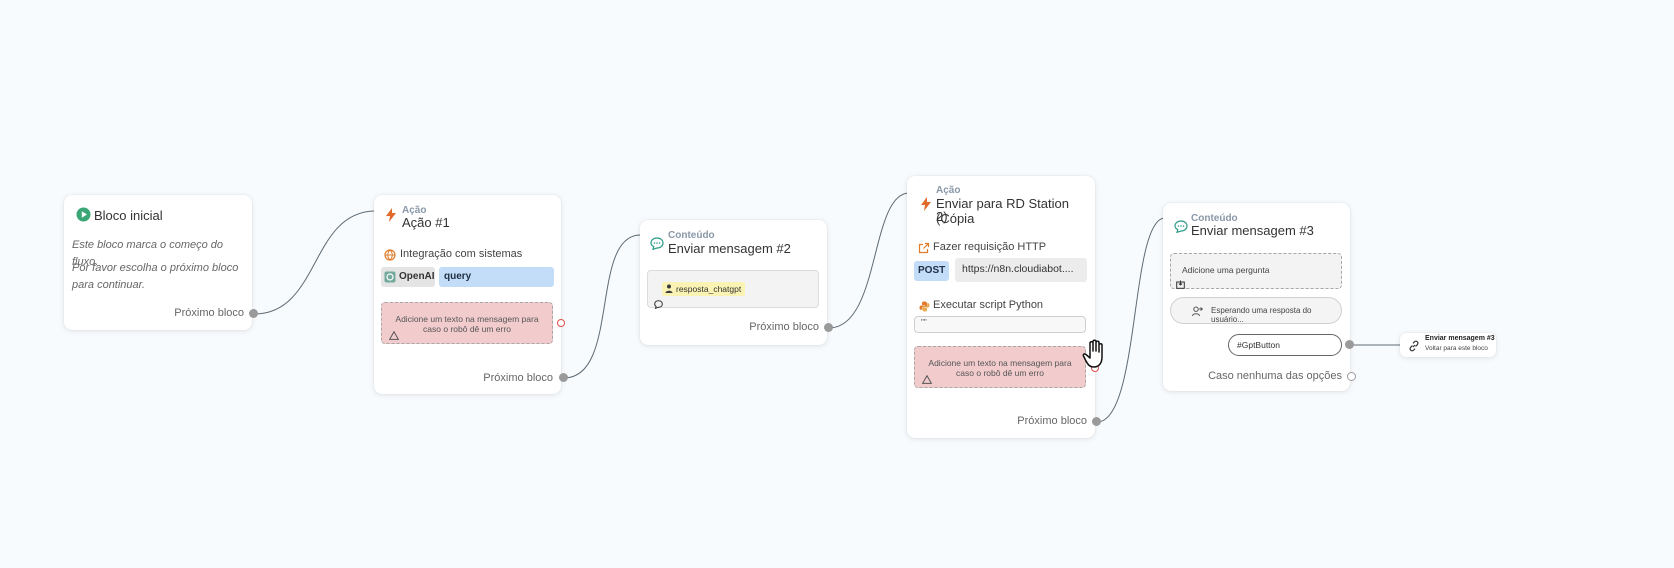 The height and width of the screenshot is (568, 1674). I want to click on fallback-output-handle, so click(1351, 376).